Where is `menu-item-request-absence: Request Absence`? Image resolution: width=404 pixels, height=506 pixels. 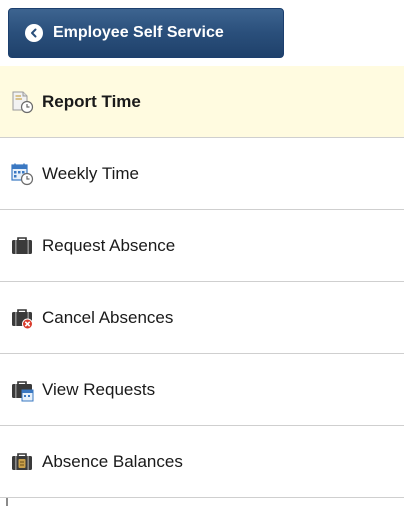 menu-item-request-absence: Request Absence is located at coordinates (202, 246).